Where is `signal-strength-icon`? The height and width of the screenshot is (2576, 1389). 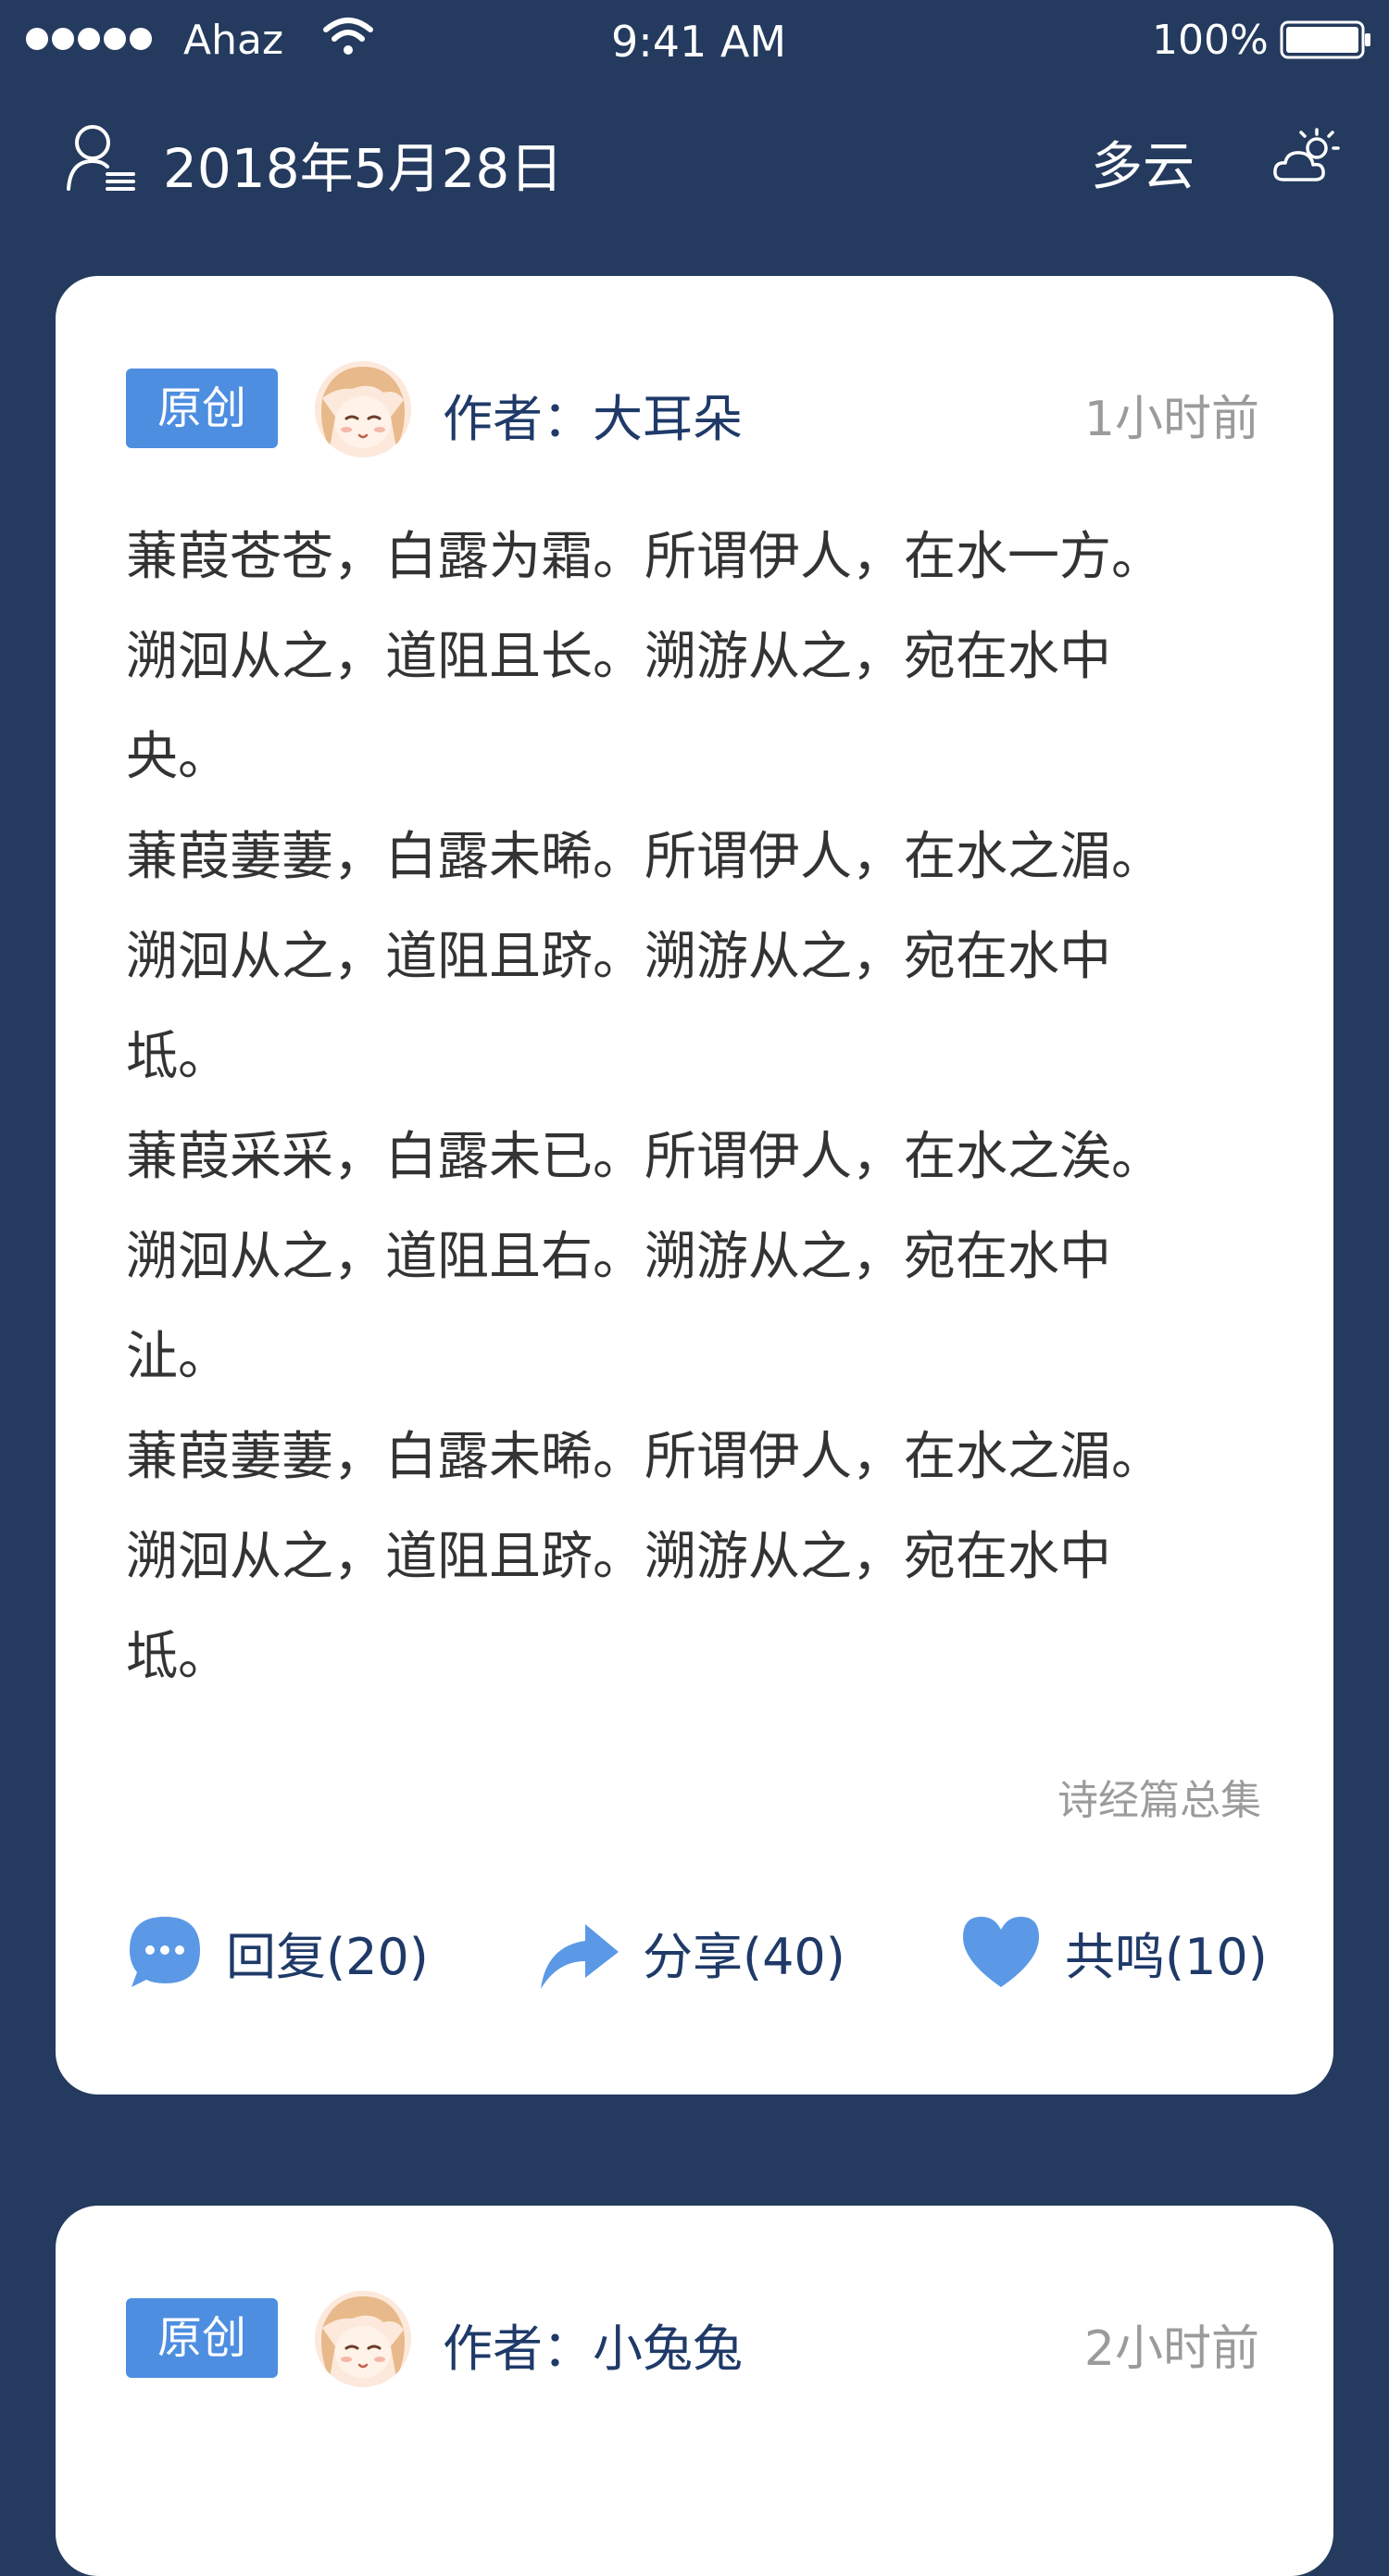 signal-strength-icon is located at coordinates (91, 41).